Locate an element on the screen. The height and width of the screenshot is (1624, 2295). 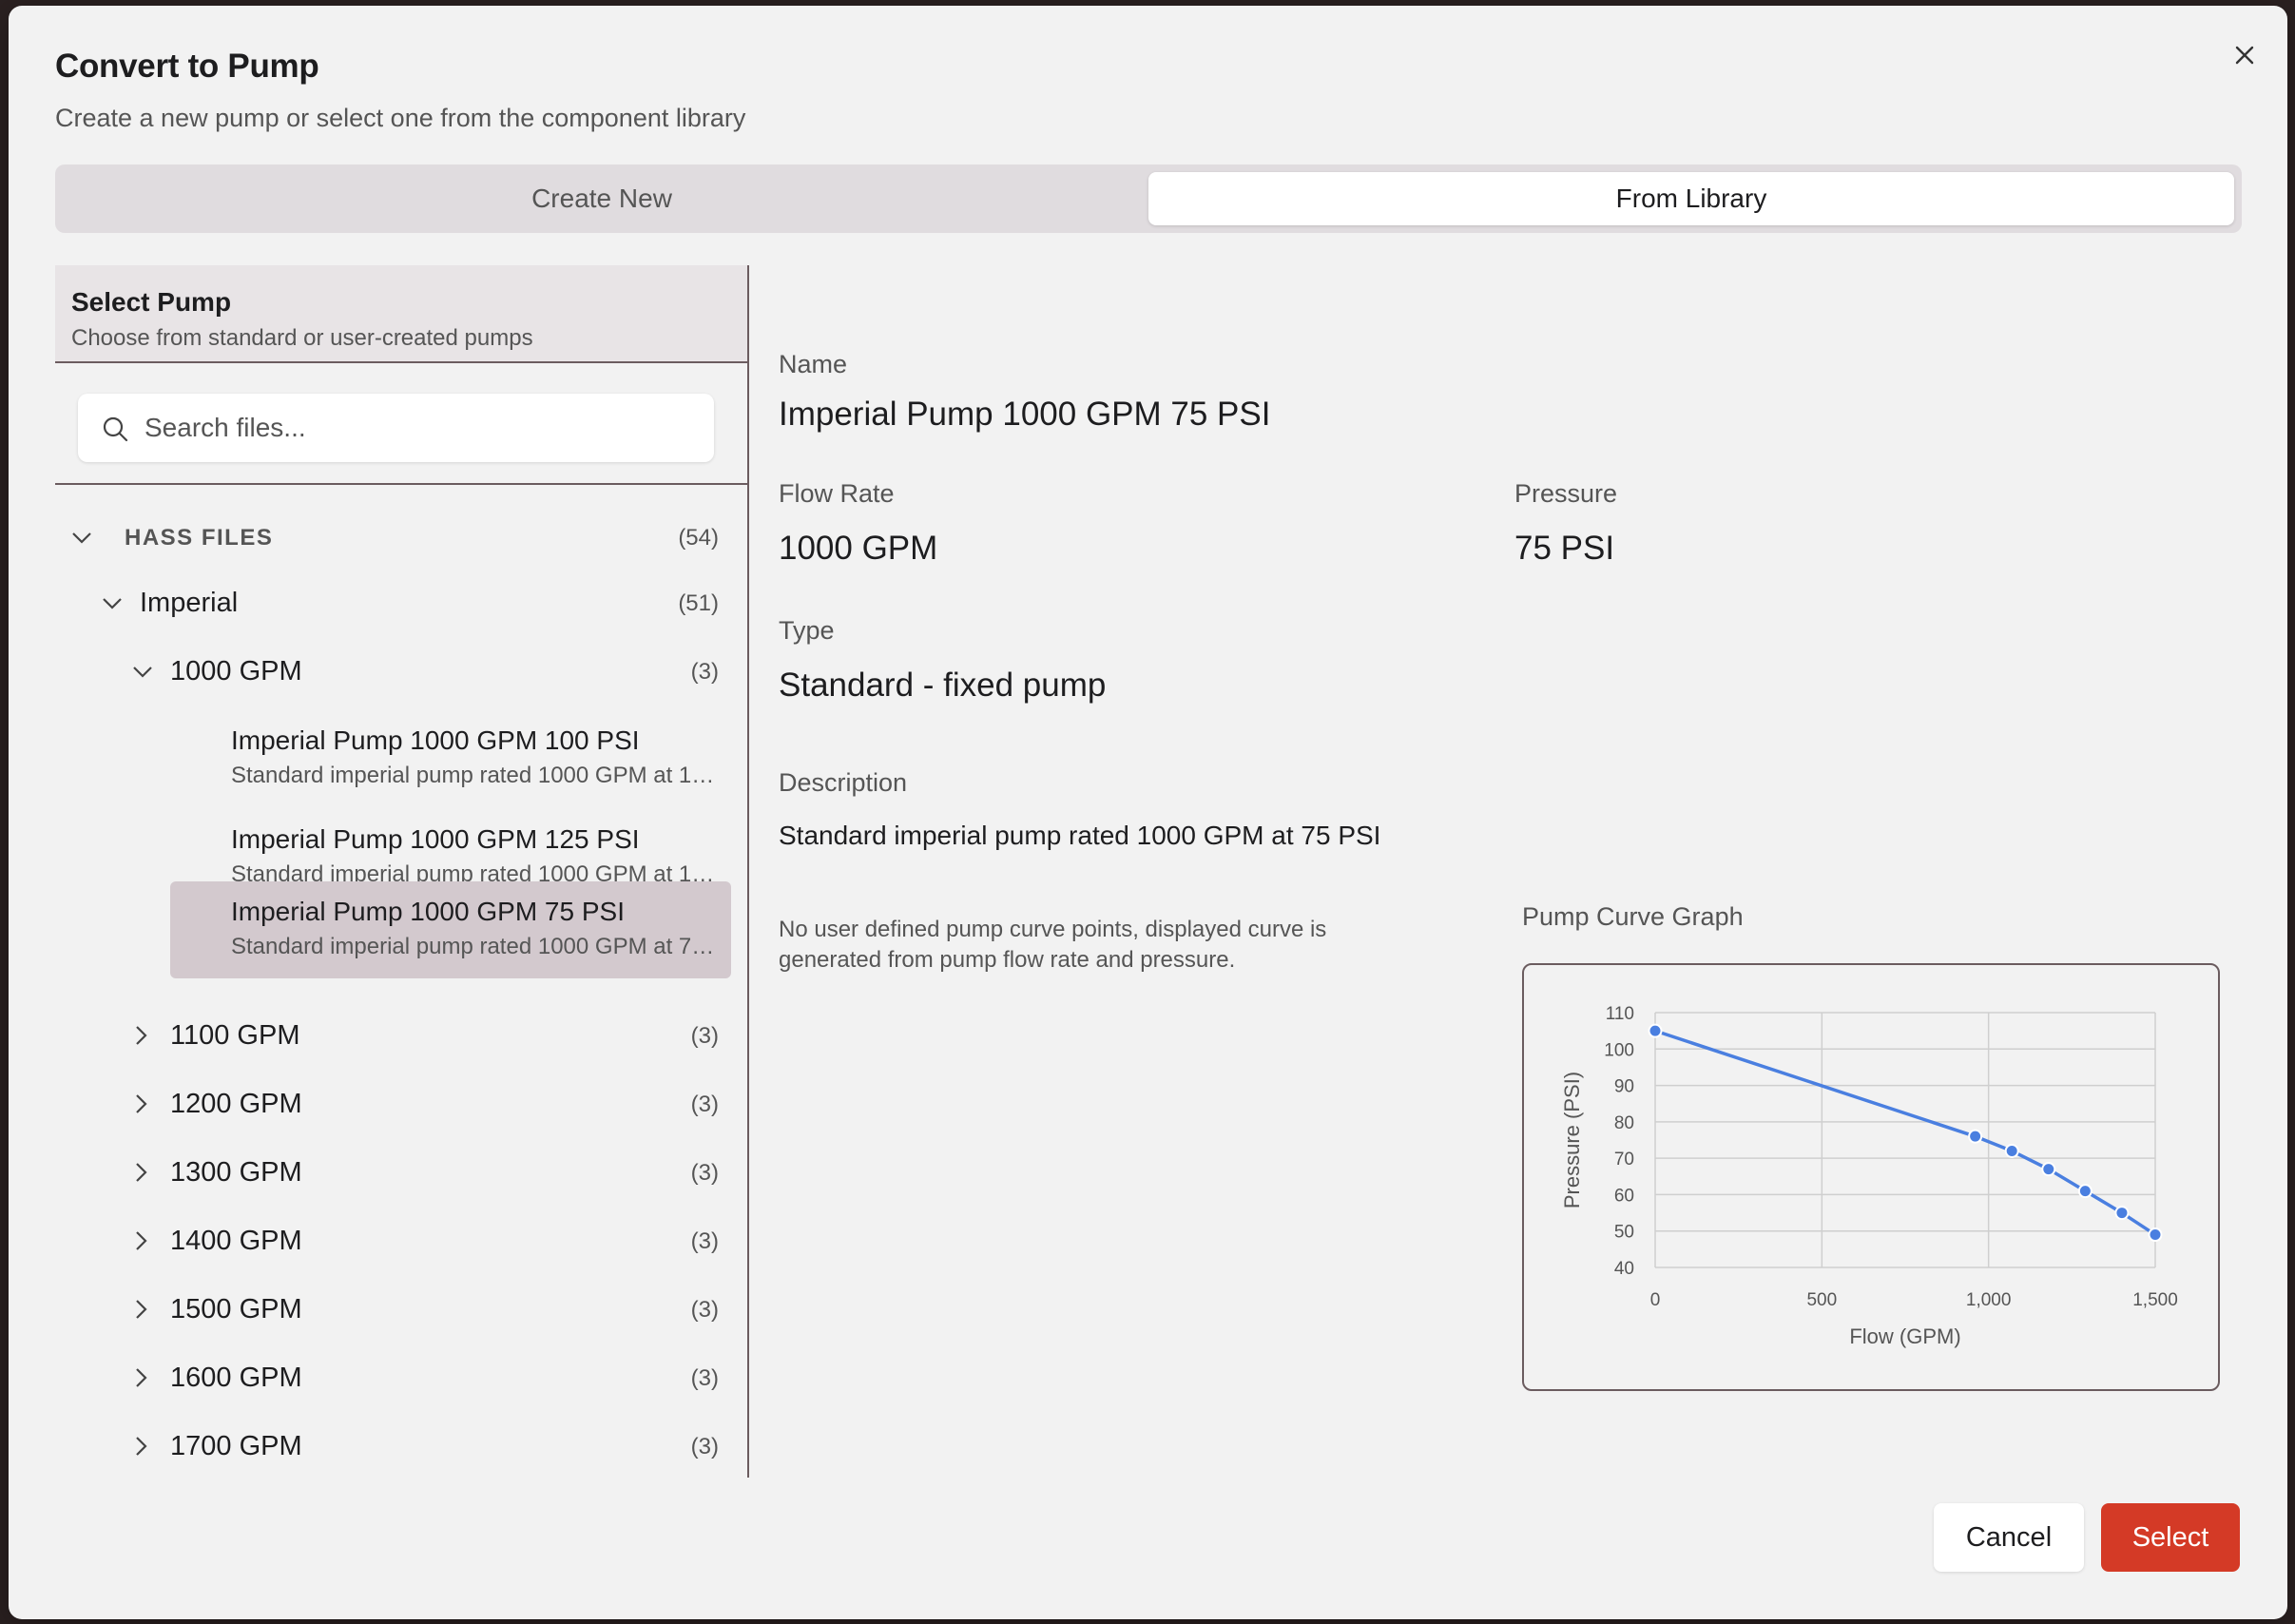
y-tick-label: 100 is located at coordinates (1619, 1050).